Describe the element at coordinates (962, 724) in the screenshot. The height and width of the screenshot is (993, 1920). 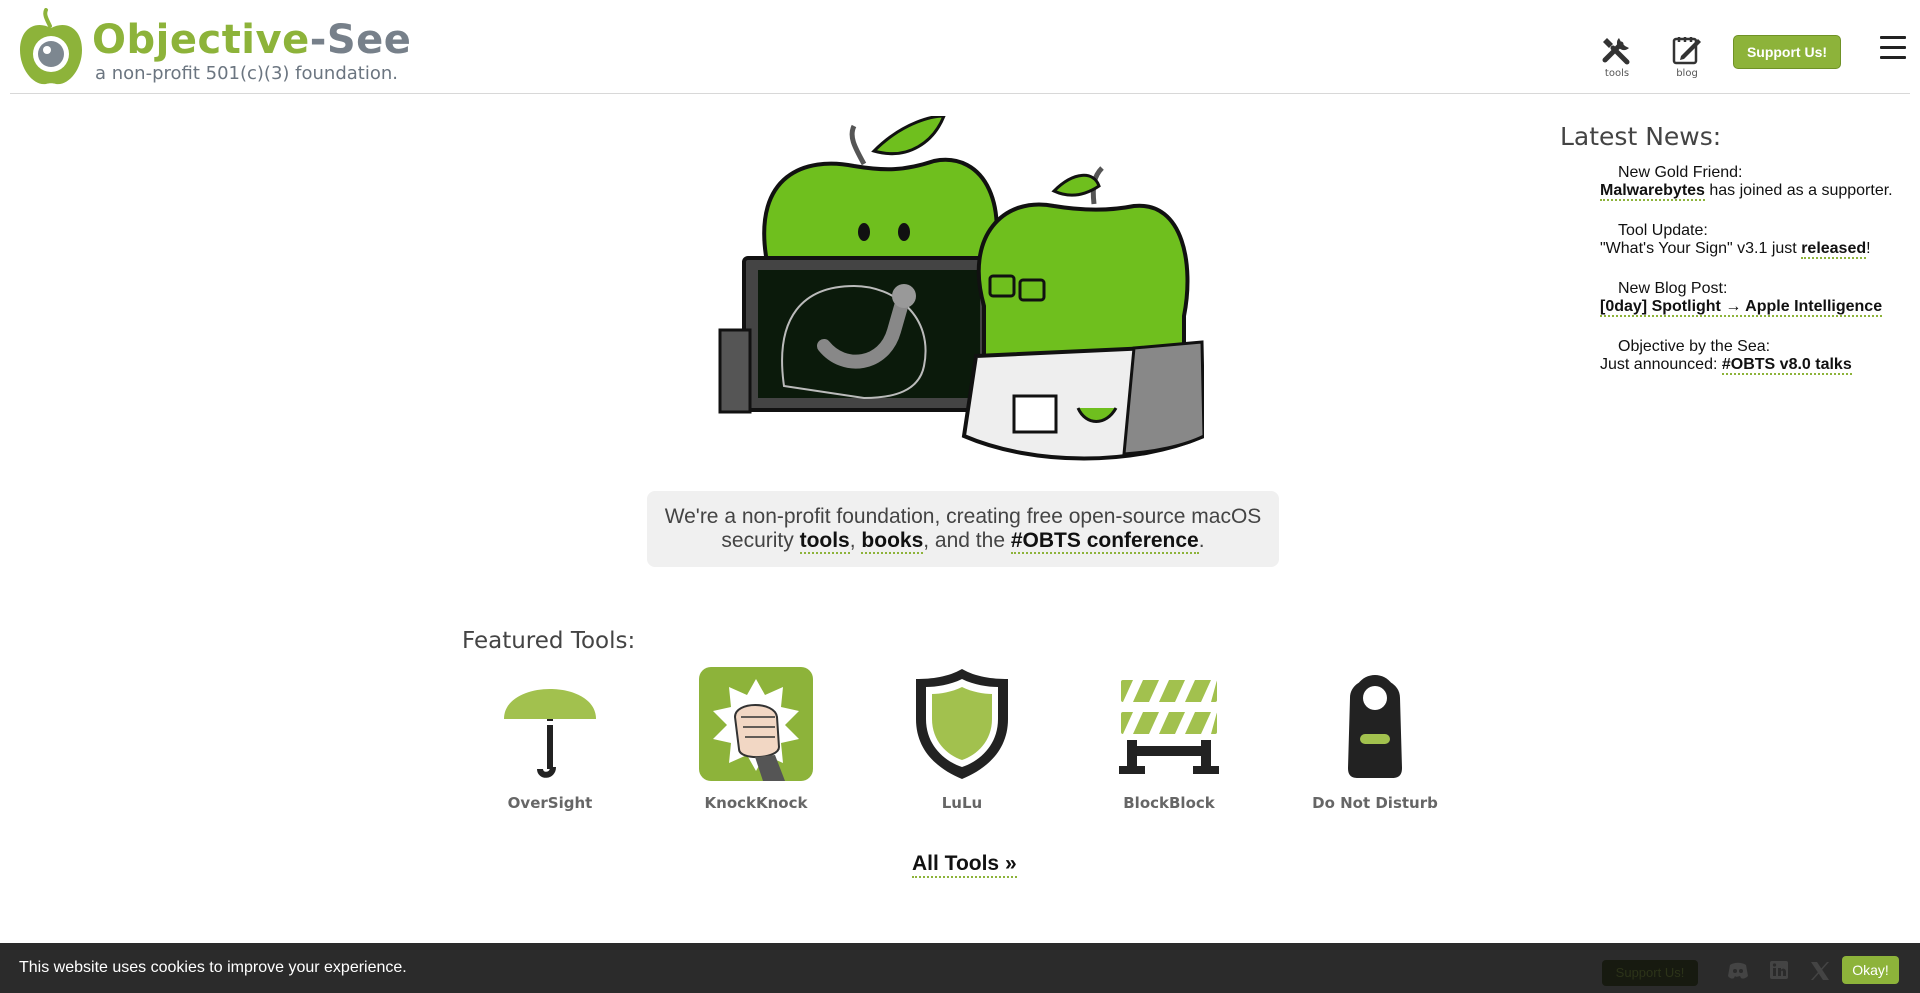
I see `shield-icon` at that location.